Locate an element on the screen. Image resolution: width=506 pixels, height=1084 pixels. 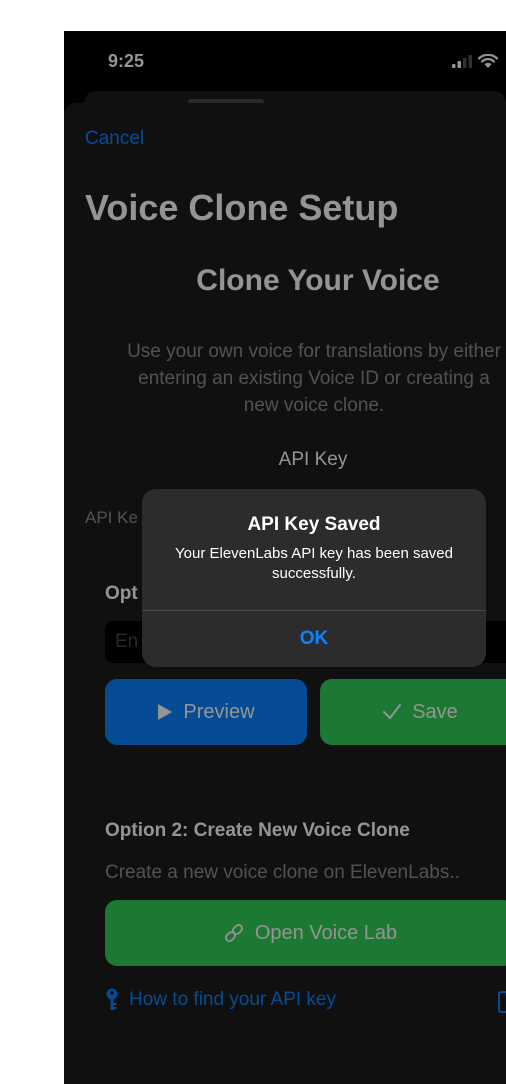
alert-title: API Key Saved is located at coordinates (314, 524).